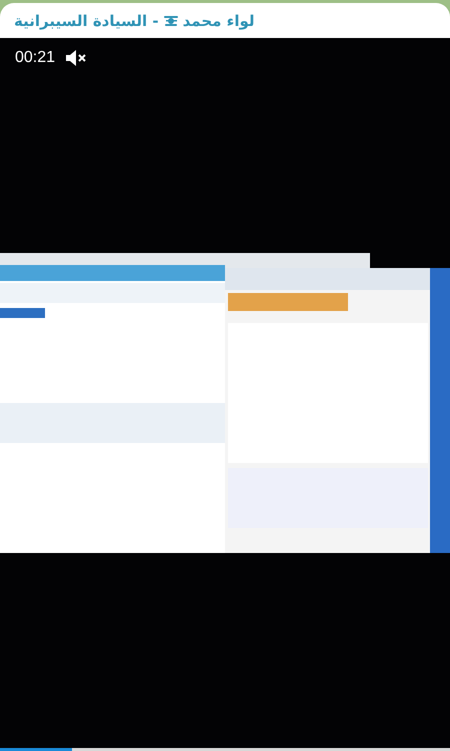 This screenshot has width=450, height=751. Describe the element at coordinates (86, 21) in the screenshot. I see `channel-name: - السيادة السيبرانية` at that location.